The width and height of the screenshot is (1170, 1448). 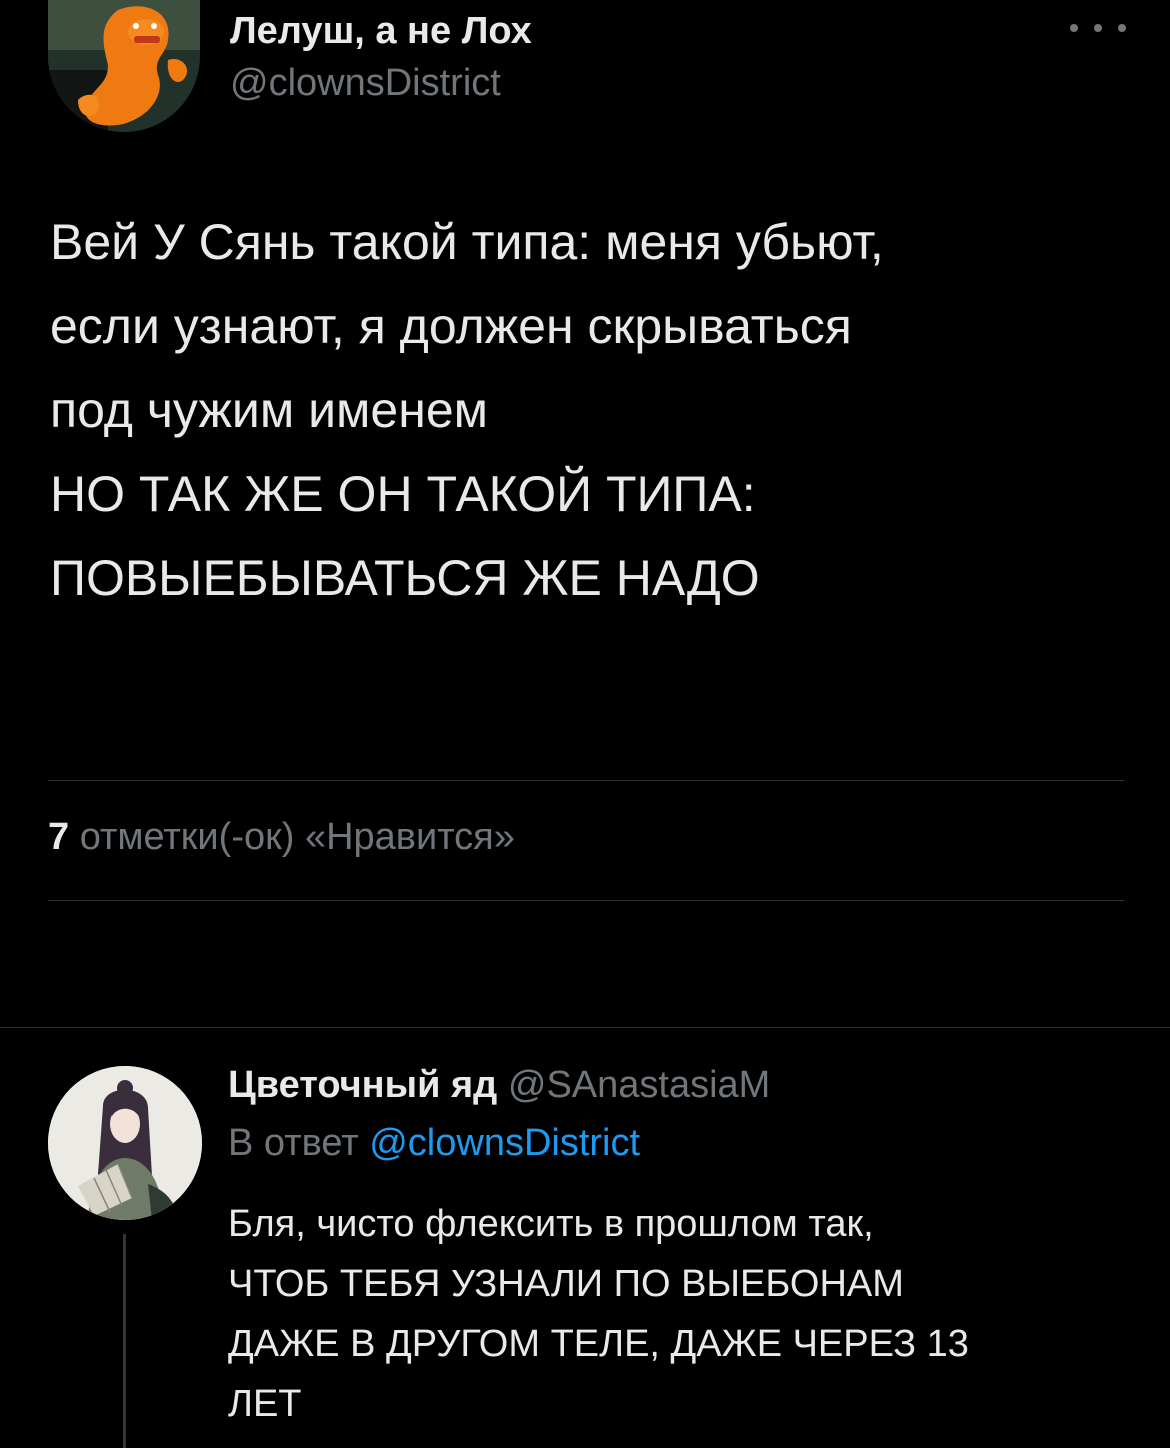 I want to click on thread-connector-line, so click(x=124, y=1341).